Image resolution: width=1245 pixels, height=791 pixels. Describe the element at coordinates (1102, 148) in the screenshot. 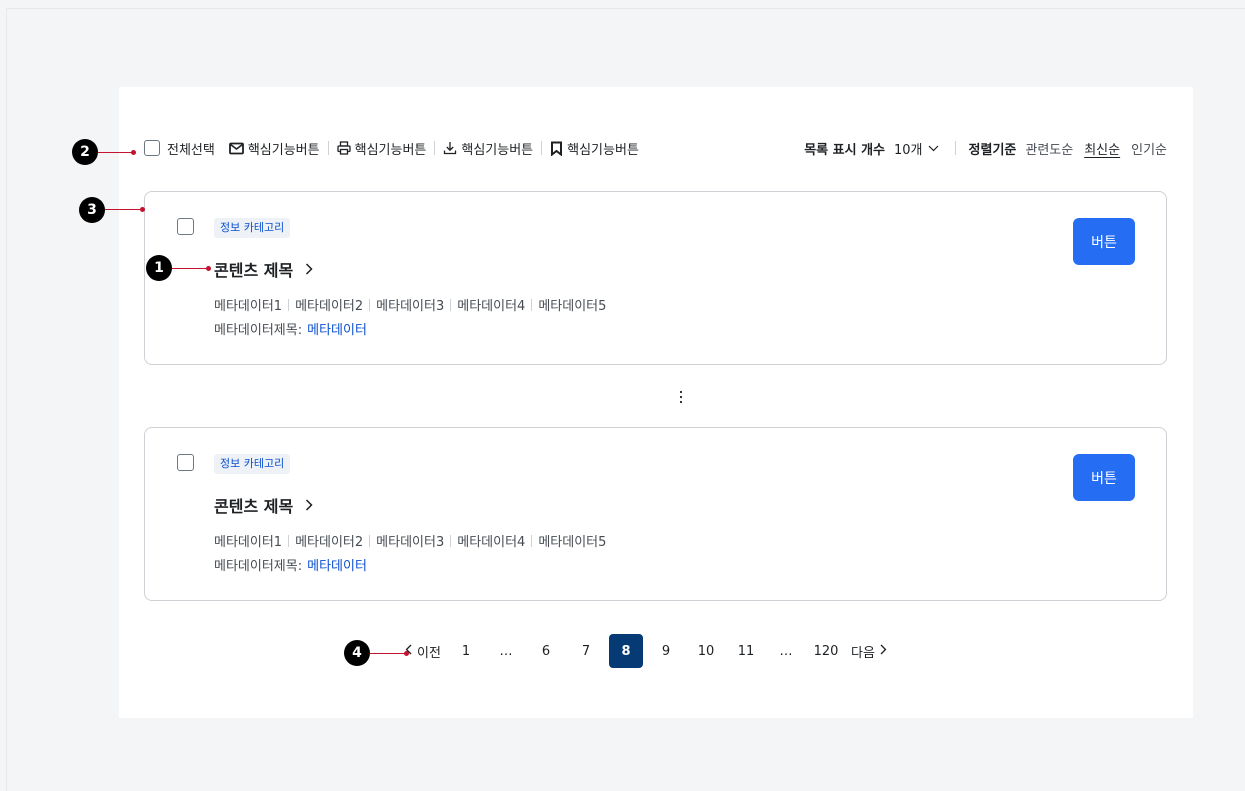

I see `sort-option-latest: 최신순` at that location.